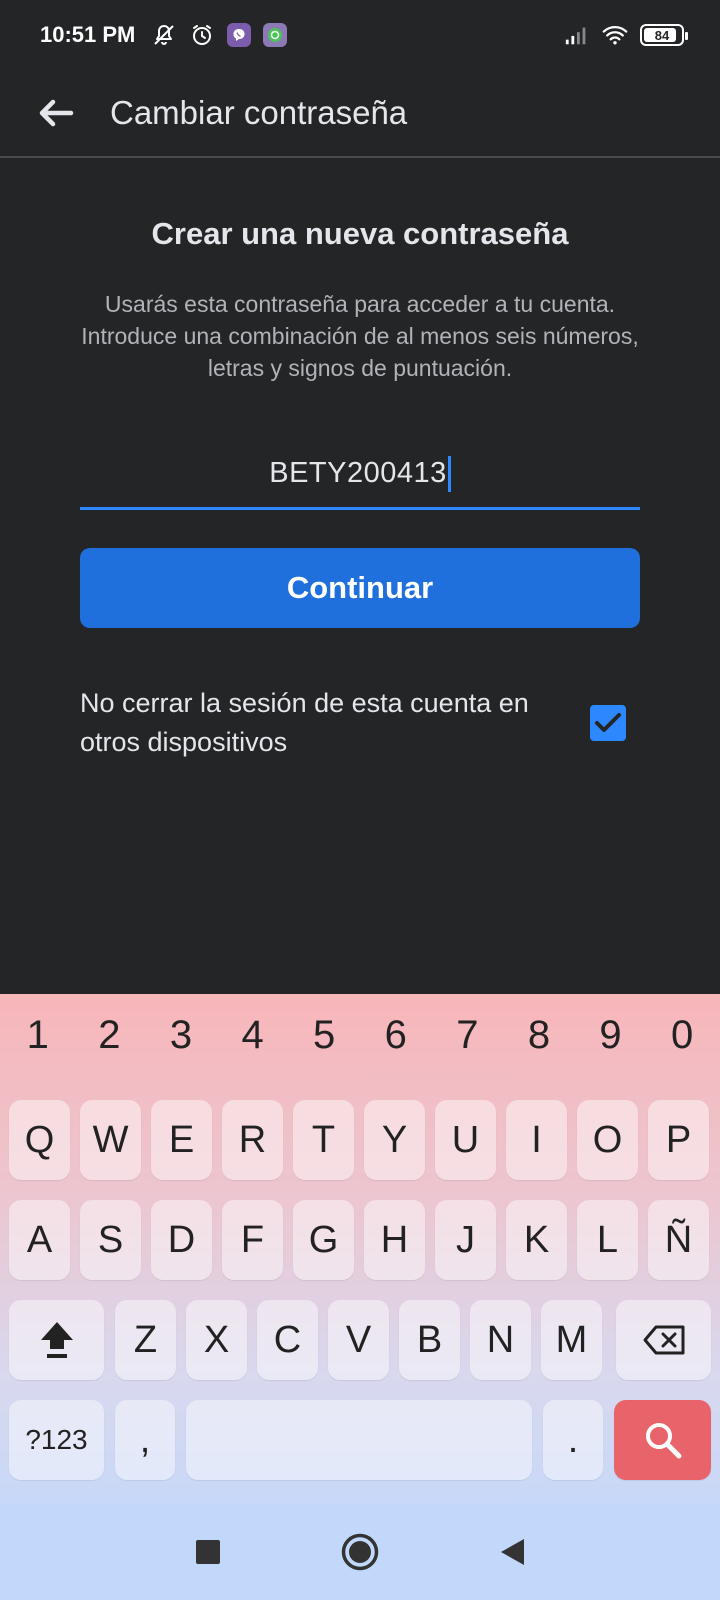 This screenshot has height=1600, width=720. What do you see at coordinates (607, 1240) in the screenshot?
I see `key-l: L` at bounding box center [607, 1240].